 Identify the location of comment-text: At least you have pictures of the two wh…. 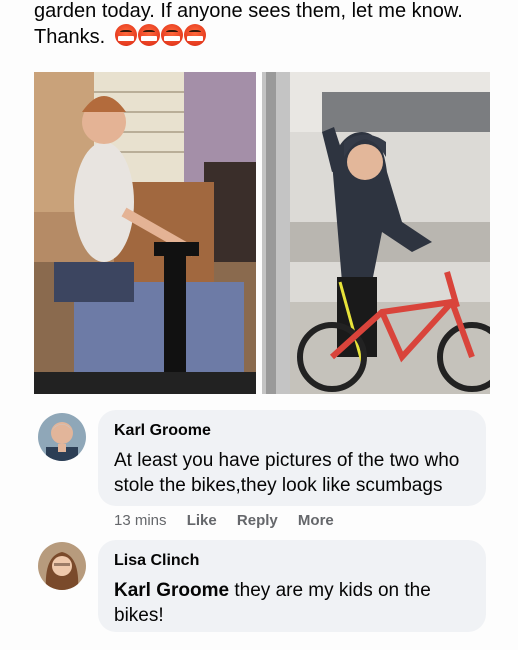
(287, 473).